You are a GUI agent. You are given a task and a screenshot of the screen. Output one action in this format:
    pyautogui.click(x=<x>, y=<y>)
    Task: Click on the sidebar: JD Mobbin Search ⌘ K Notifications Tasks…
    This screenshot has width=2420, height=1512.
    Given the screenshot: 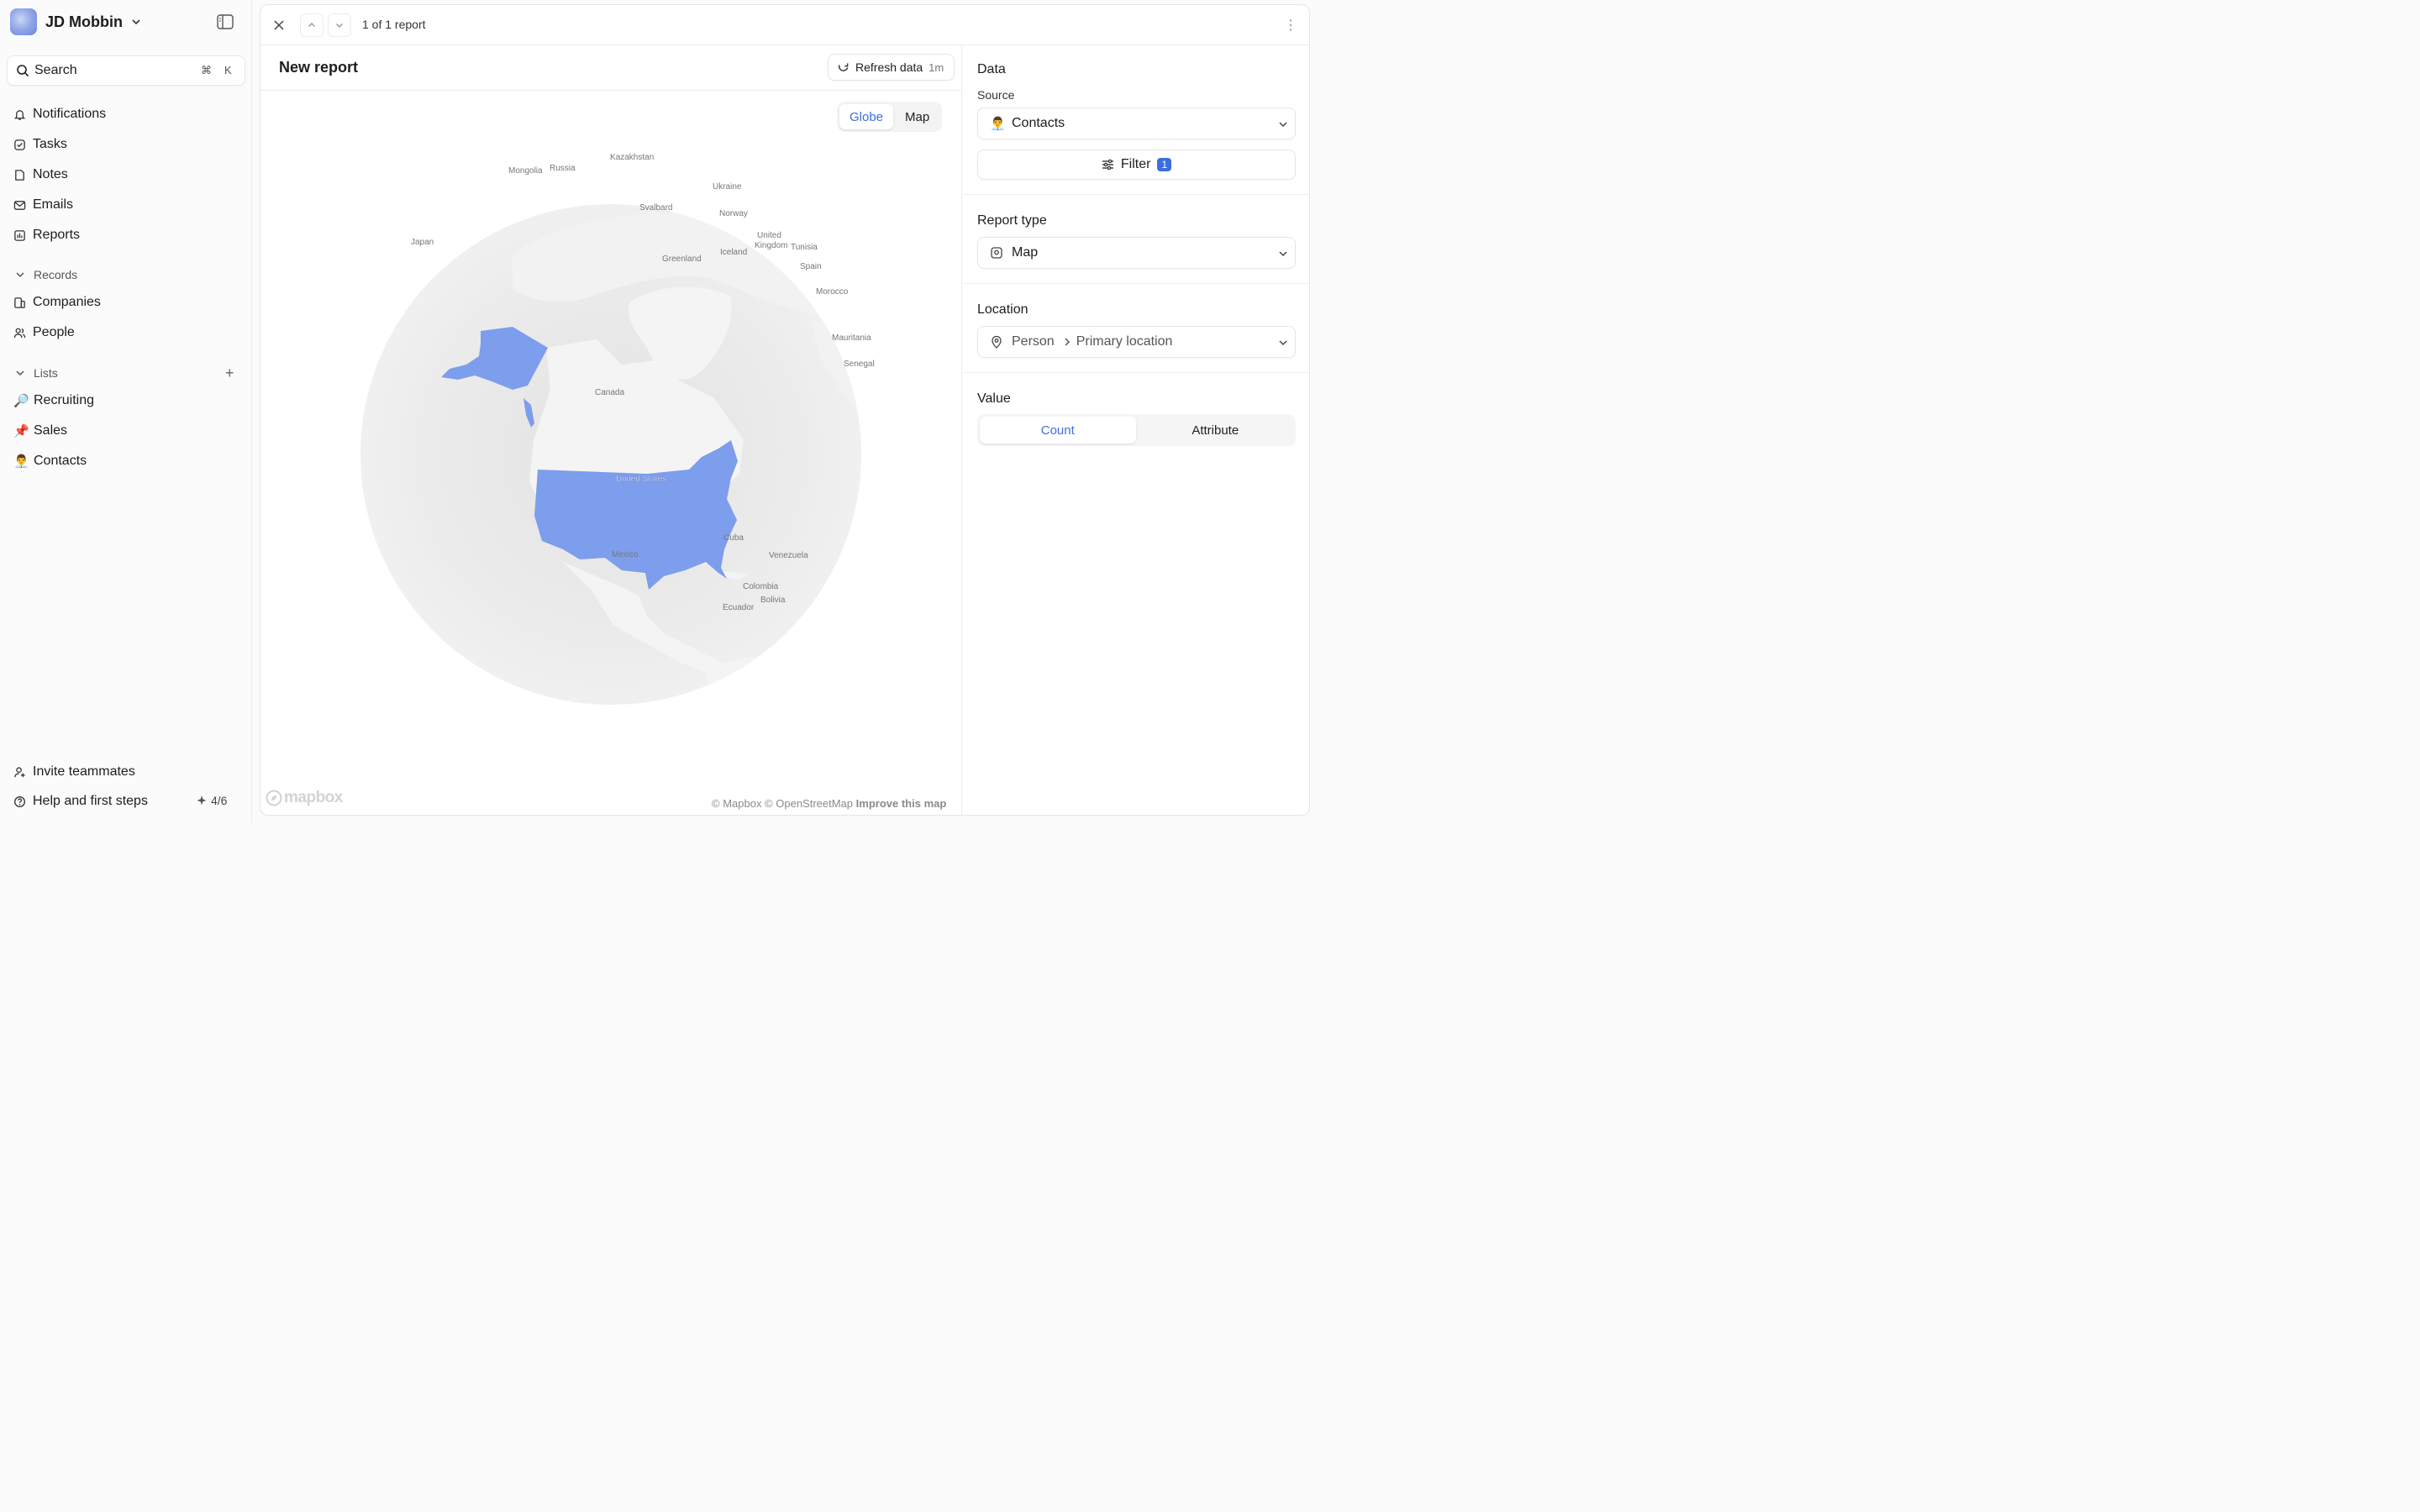 What is the action you would take?
    pyautogui.click(x=126, y=411)
    